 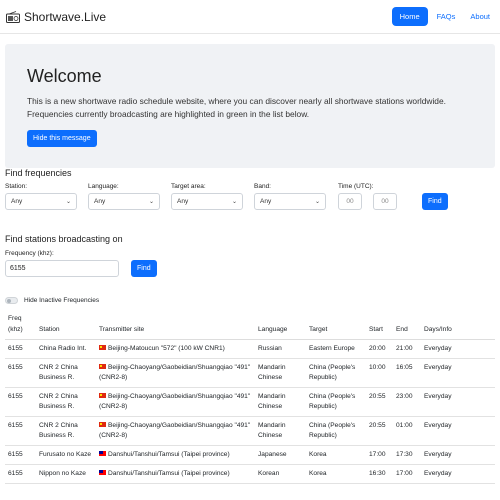 What do you see at coordinates (458, 325) in the screenshot?
I see `header-days: Days/Info` at bounding box center [458, 325].